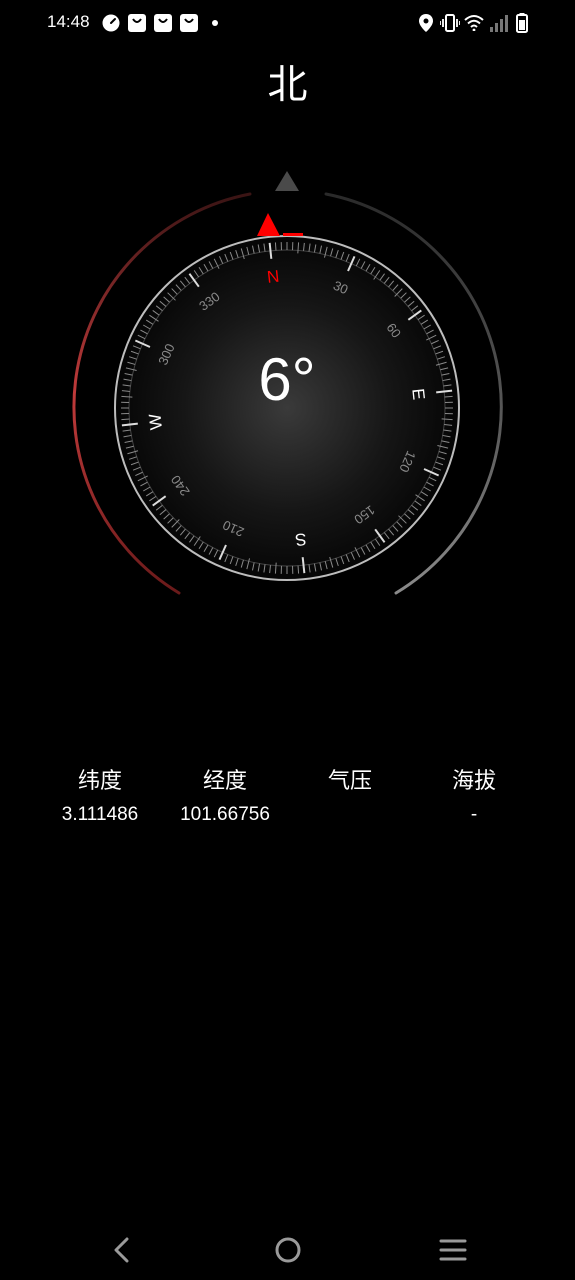  I want to click on fixed-pointer-icon, so click(287, 181).